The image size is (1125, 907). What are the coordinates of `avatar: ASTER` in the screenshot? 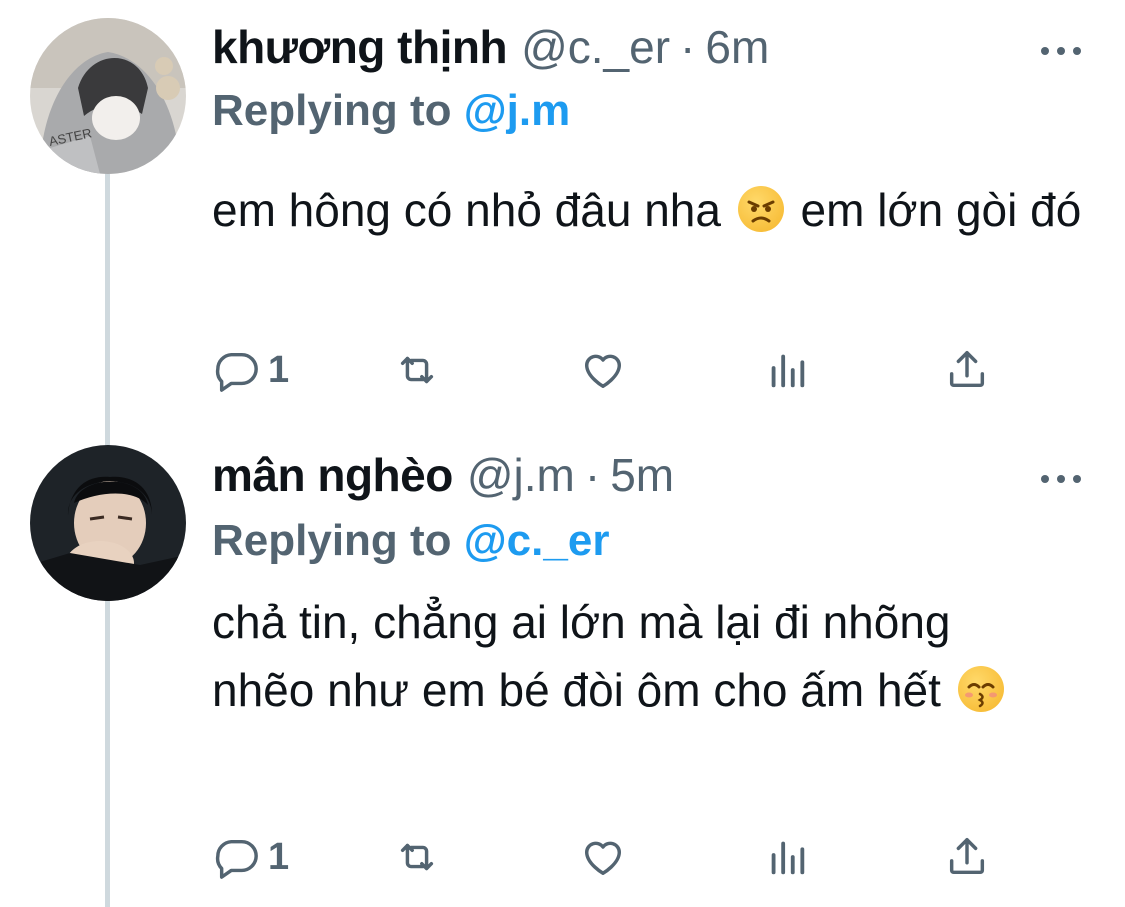 It's located at (108, 96).